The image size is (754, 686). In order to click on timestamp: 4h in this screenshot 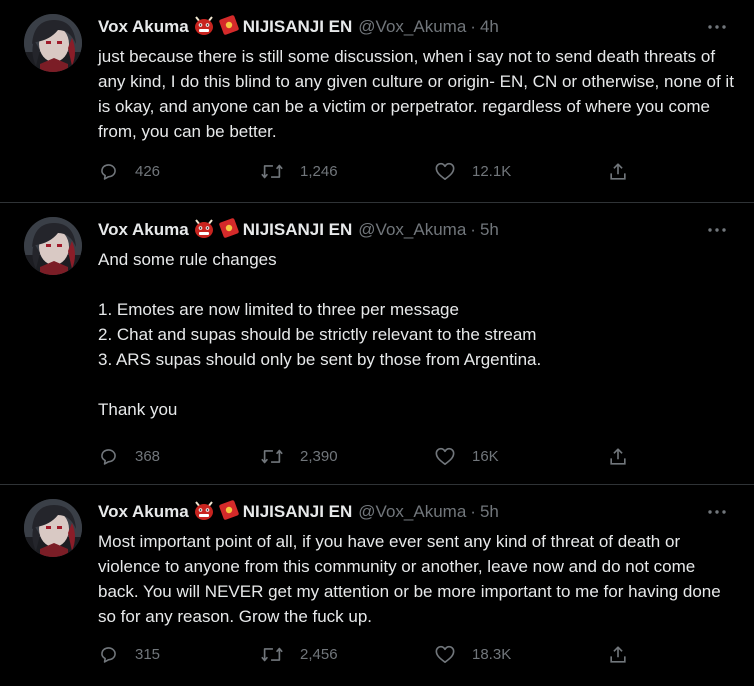, I will do `click(489, 27)`.